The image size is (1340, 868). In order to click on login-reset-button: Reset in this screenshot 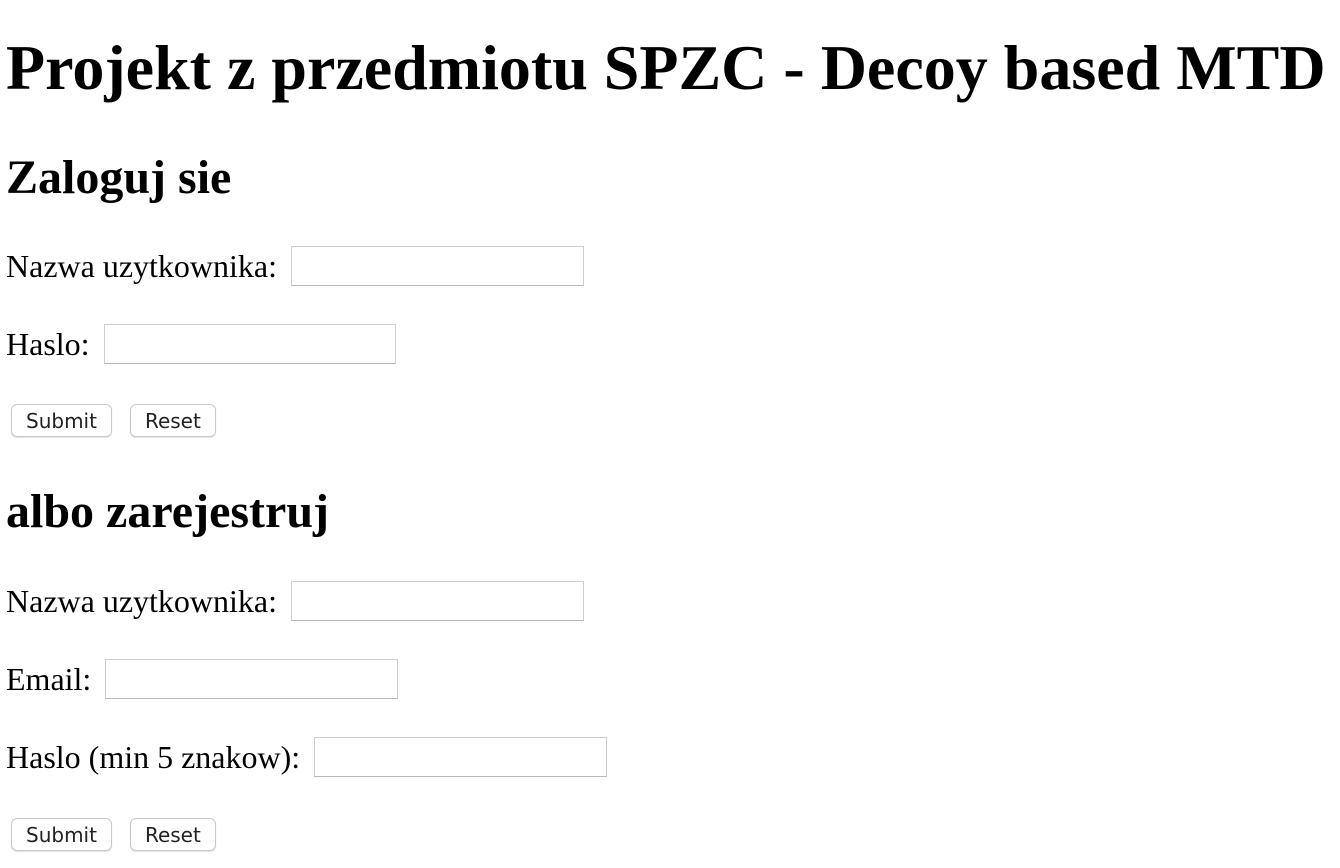, I will do `click(172, 420)`.